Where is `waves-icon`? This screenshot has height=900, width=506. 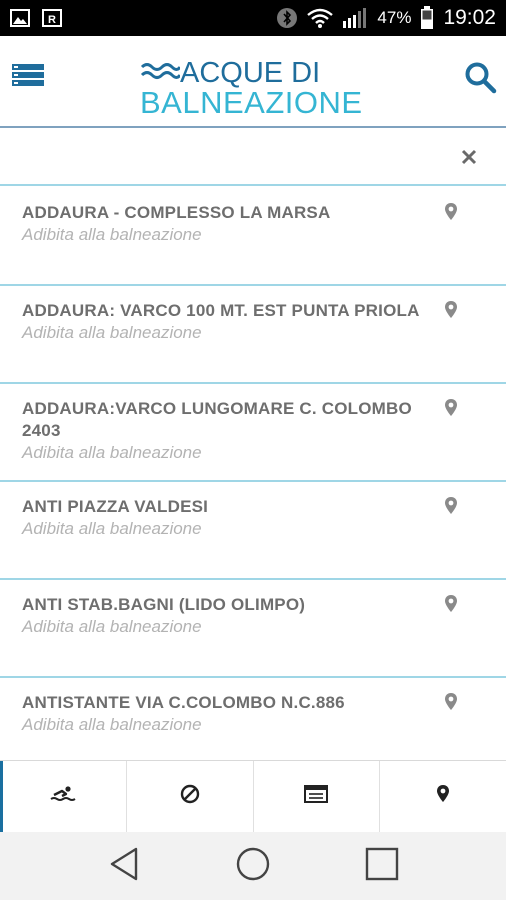
waves-icon is located at coordinates (161, 73).